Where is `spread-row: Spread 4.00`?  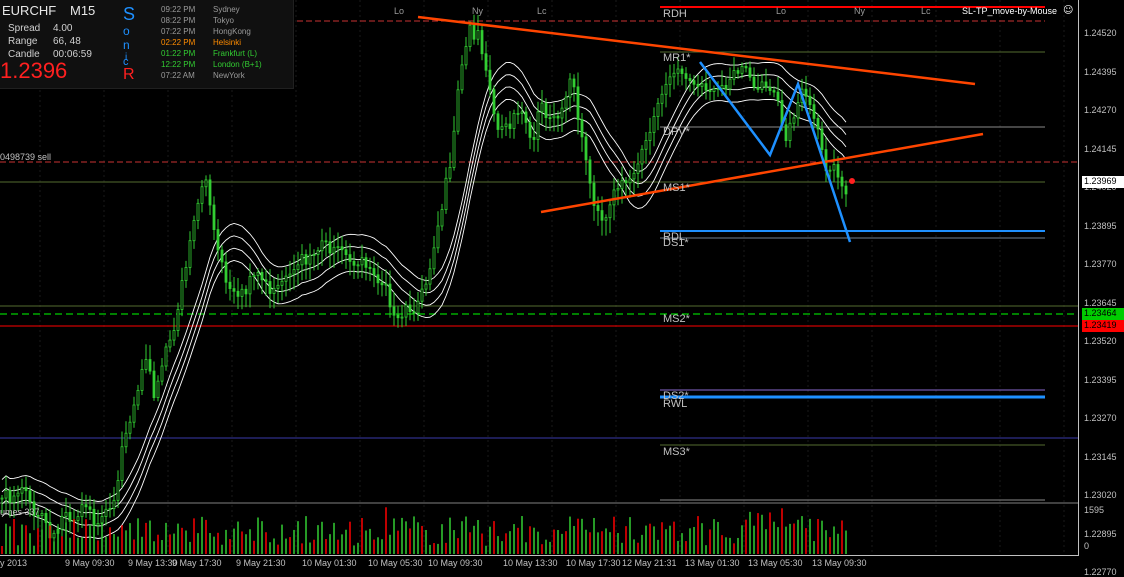
spread-row: Spread 4.00 is located at coordinates (40, 28).